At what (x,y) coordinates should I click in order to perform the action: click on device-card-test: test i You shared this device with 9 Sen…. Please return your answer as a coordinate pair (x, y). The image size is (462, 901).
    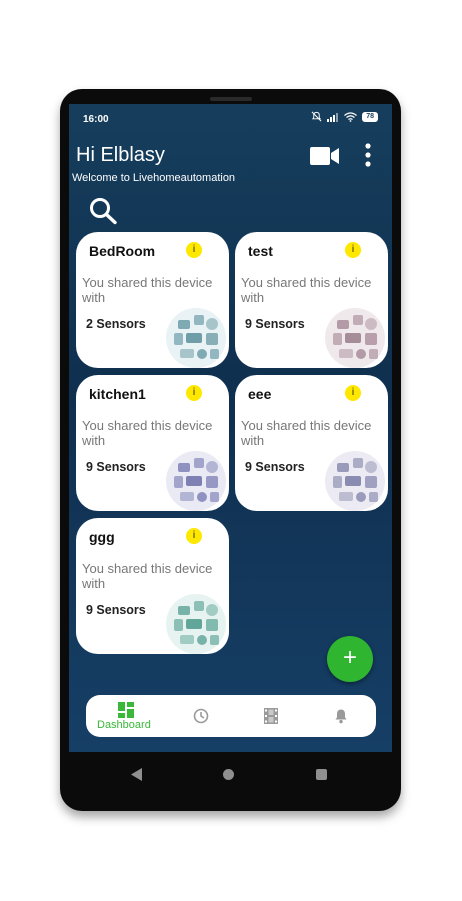
    Looking at the image, I should click on (311, 300).